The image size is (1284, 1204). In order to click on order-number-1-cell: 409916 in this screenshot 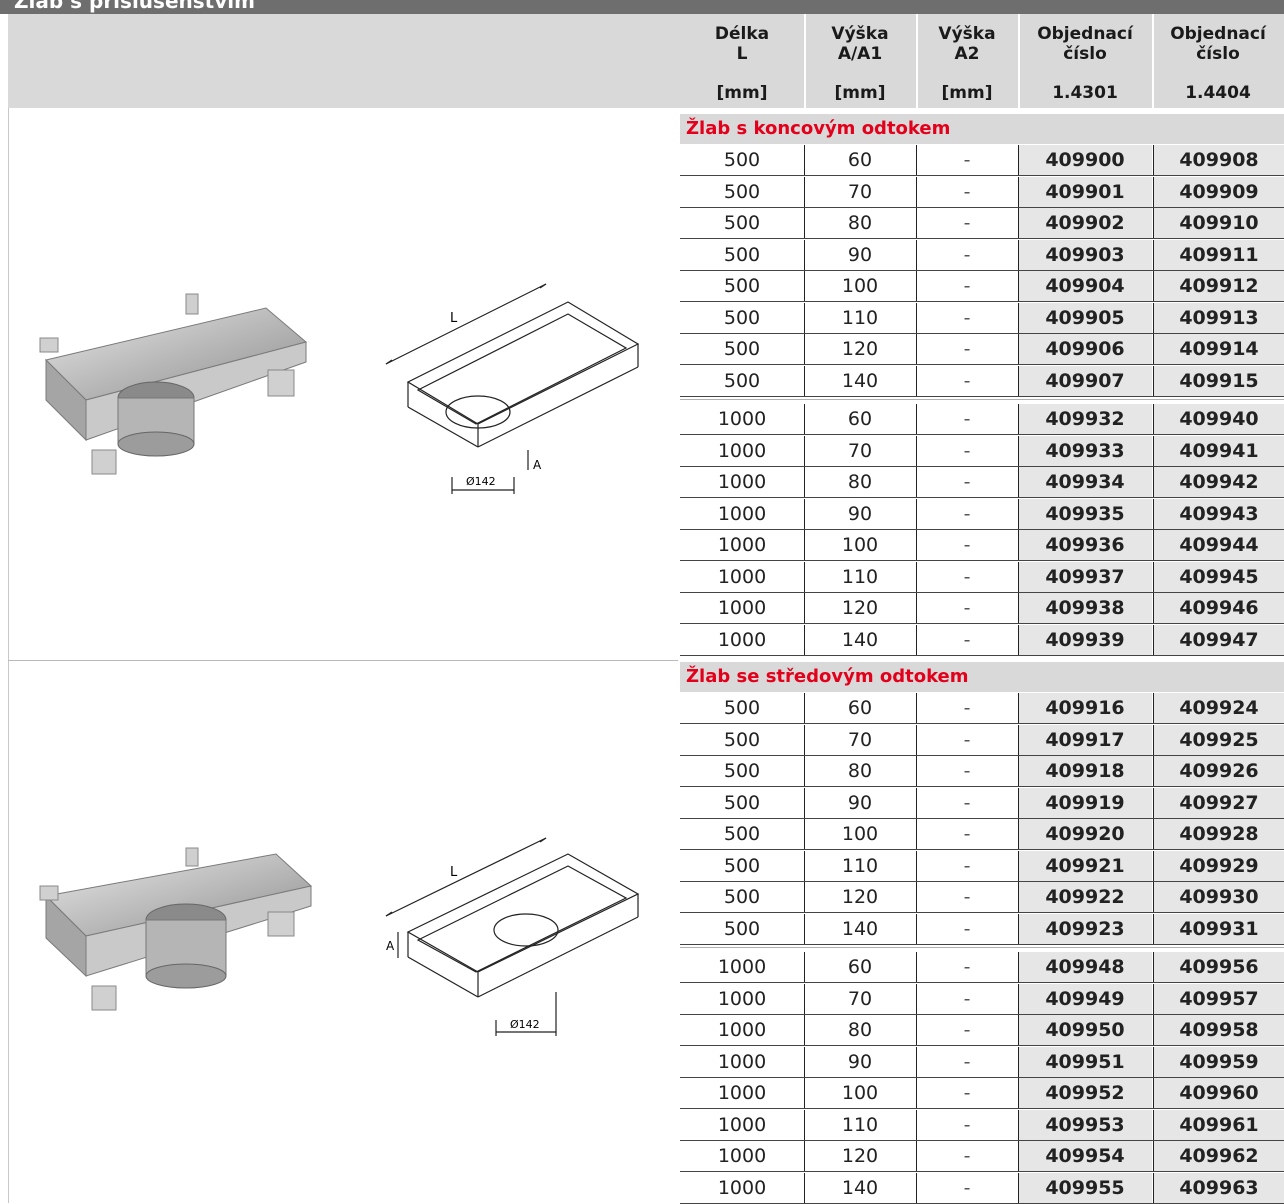, I will do `click(1085, 708)`.